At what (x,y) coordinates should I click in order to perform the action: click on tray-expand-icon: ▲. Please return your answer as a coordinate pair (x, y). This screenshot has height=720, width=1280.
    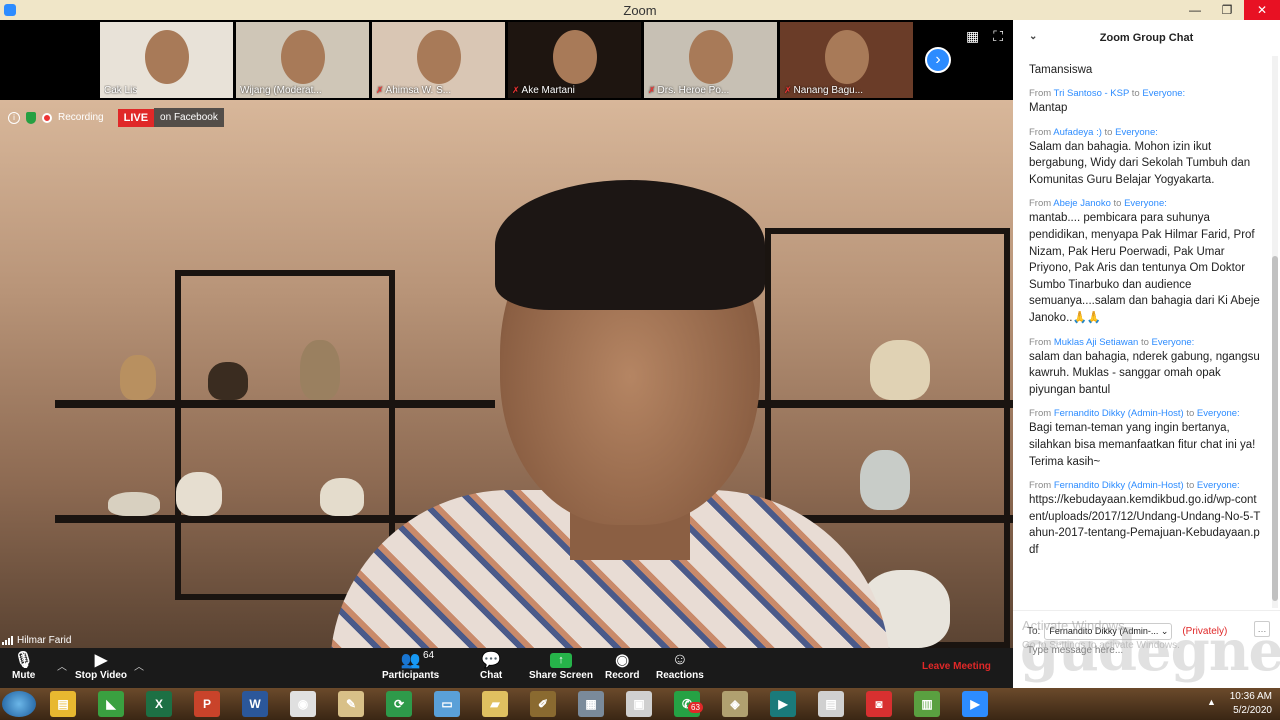
    Looking at the image, I should click on (1211, 702).